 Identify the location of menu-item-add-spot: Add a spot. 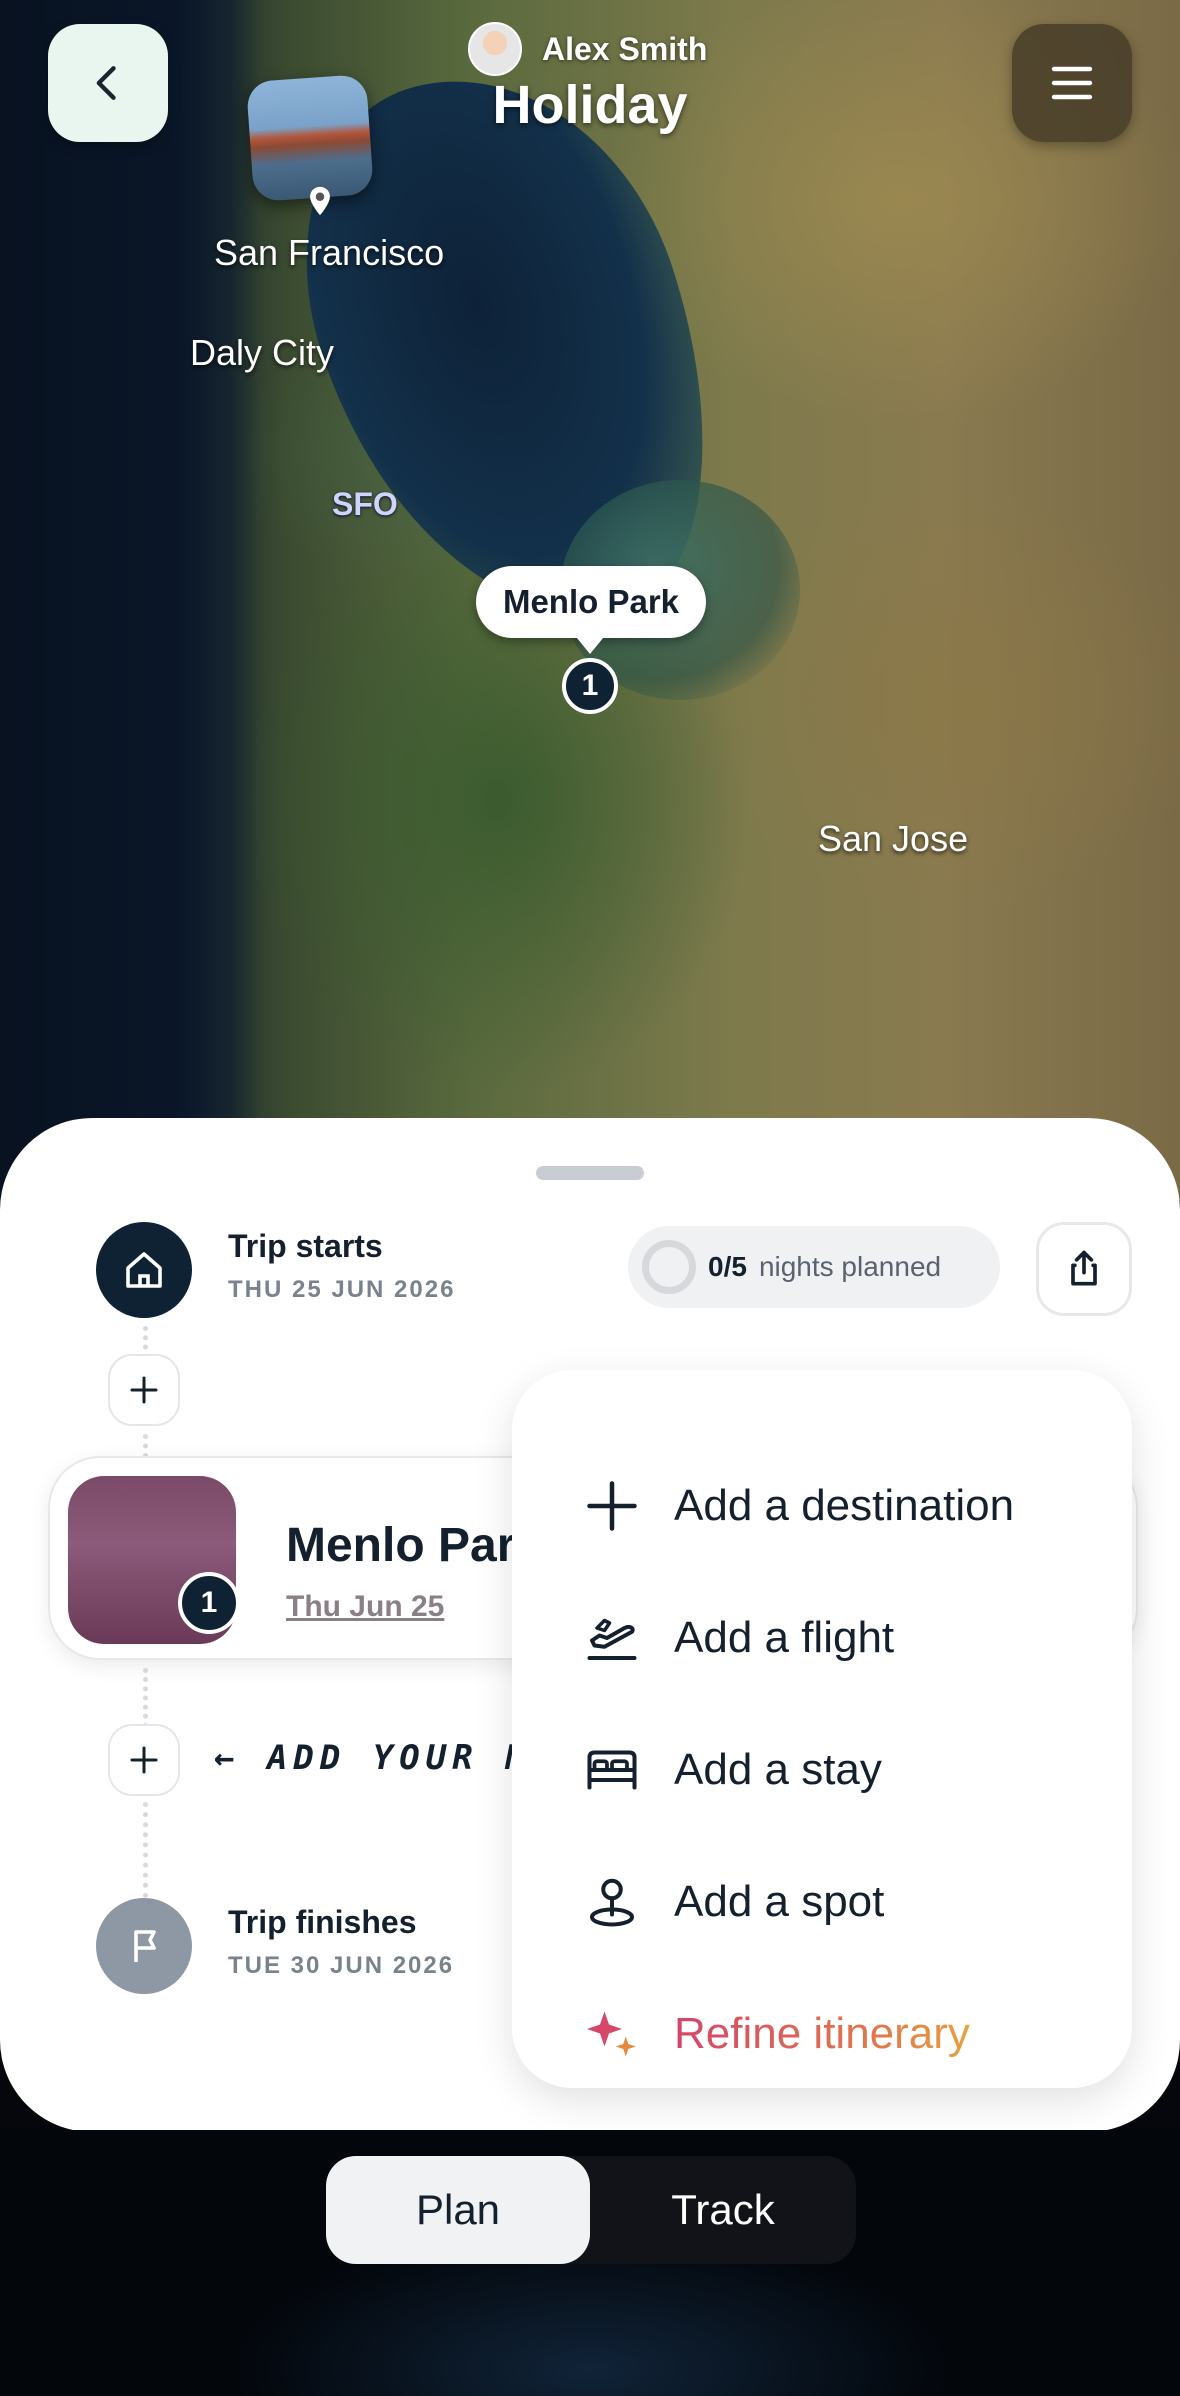
(733, 1902).